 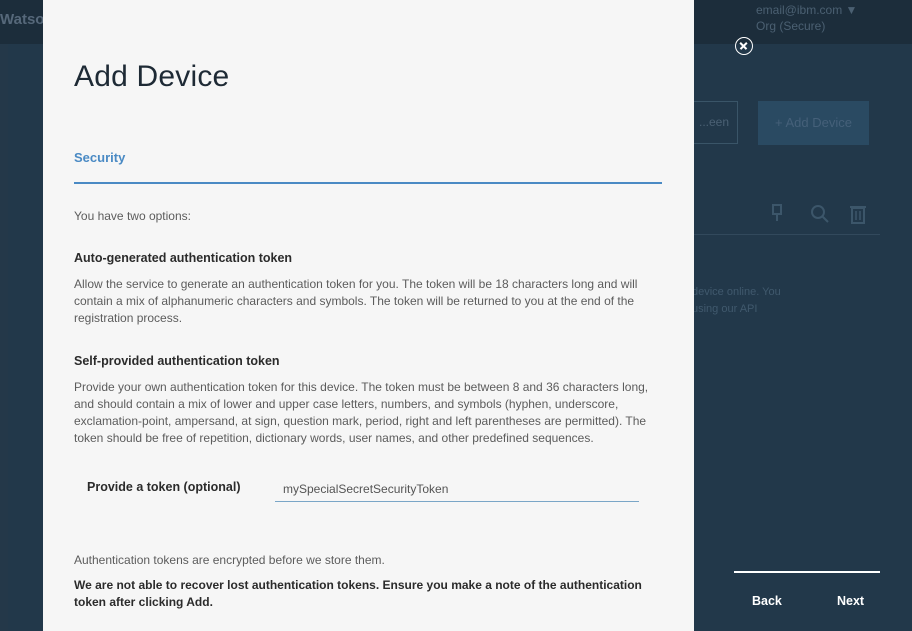 What do you see at coordinates (820, 216) in the screenshot?
I see `search-icon` at bounding box center [820, 216].